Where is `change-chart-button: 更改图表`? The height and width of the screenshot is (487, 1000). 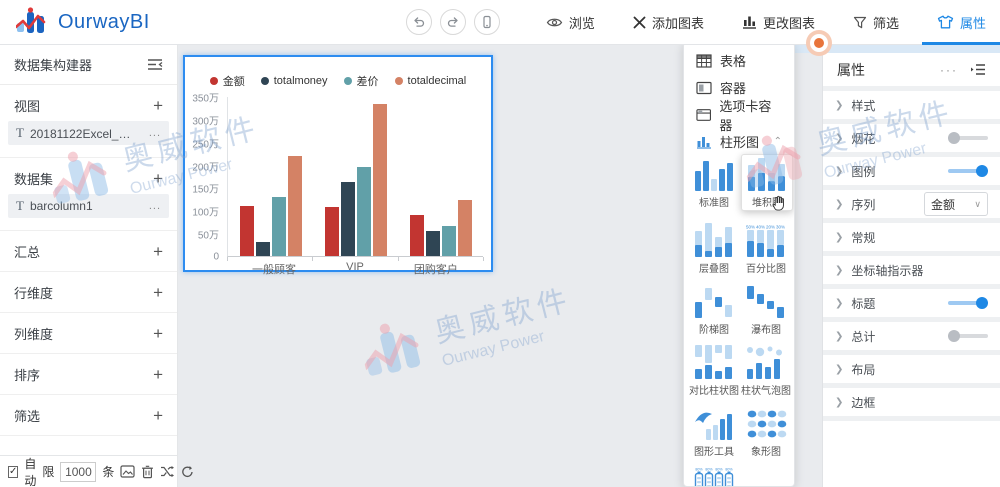
change-chart-button: 更改图表 is located at coordinates (778, 22).